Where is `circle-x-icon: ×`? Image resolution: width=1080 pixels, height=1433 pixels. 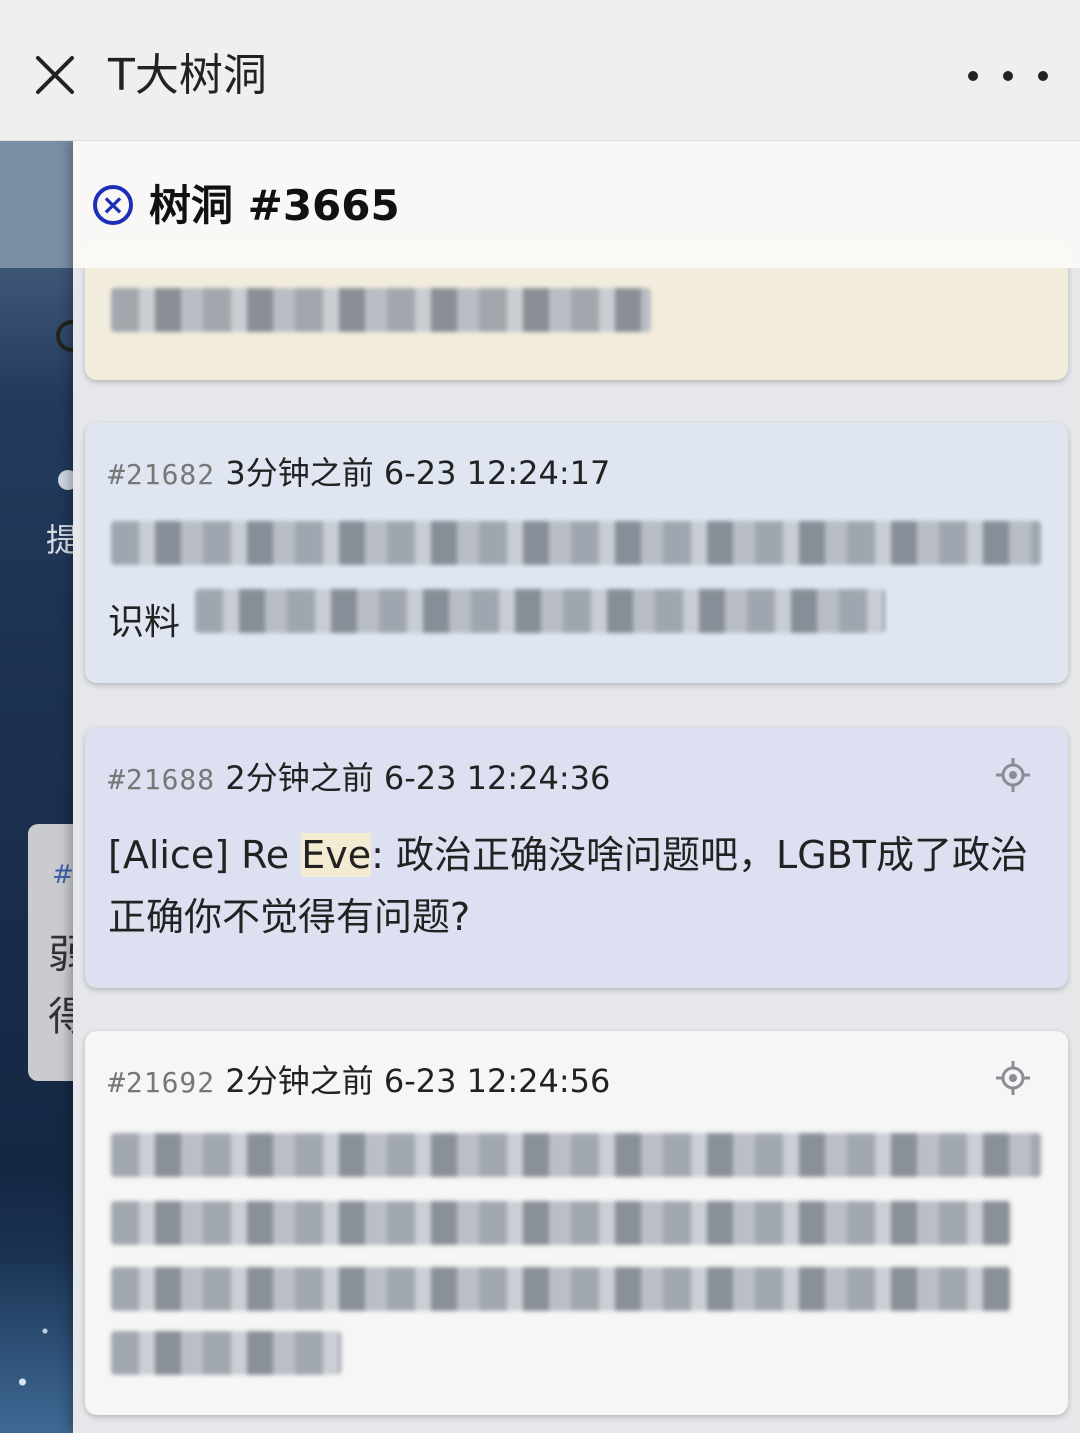
circle-x-icon: × is located at coordinates (113, 205).